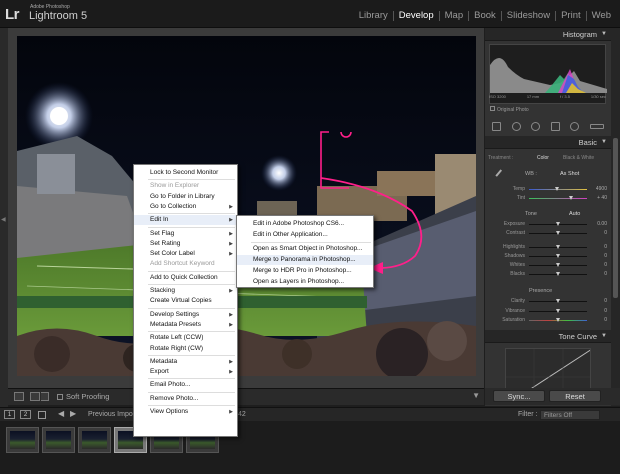  Describe the element at coordinates (185, 254) in the screenshot. I see `menu-item-set-color-label: Set Color Label ▶` at that location.